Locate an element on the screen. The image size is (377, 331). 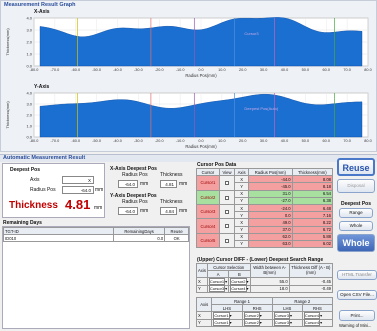
y-deepest-thickness-label: Thickness is located at coordinates (171, 202).